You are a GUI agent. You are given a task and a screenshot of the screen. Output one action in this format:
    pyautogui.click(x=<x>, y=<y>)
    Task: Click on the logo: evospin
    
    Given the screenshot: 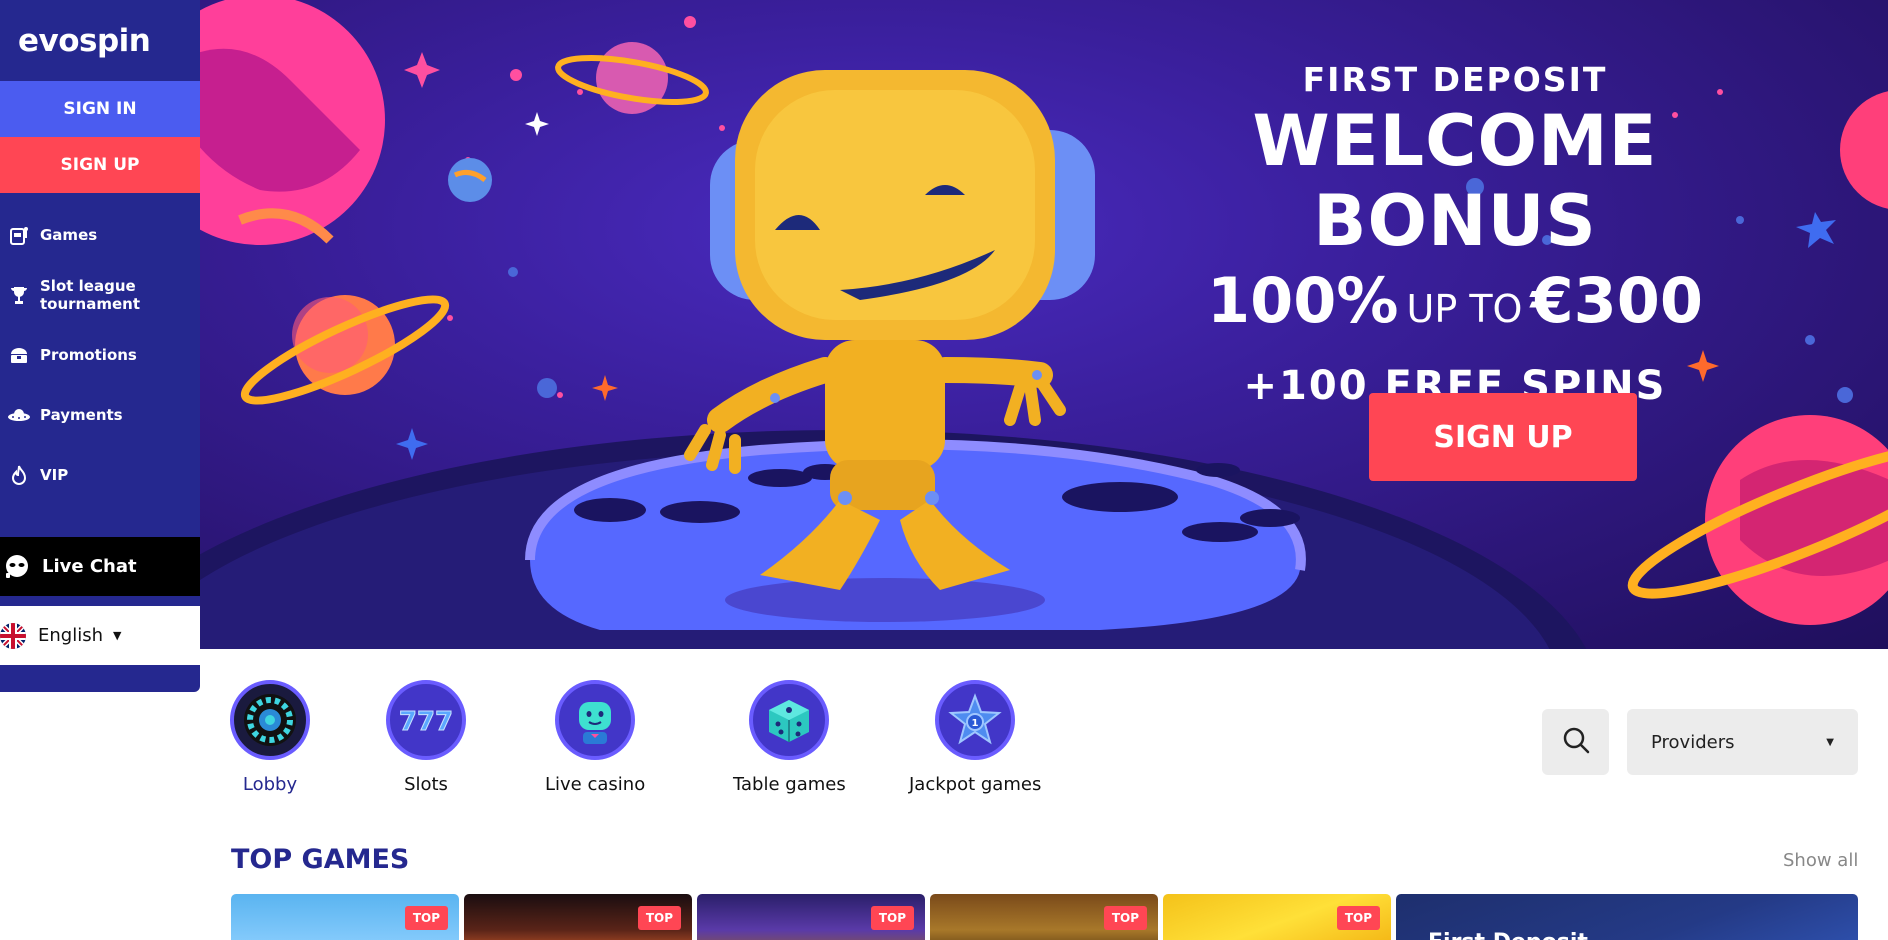 What is the action you would take?
    pyautogui.click(x=100, y=40)
    